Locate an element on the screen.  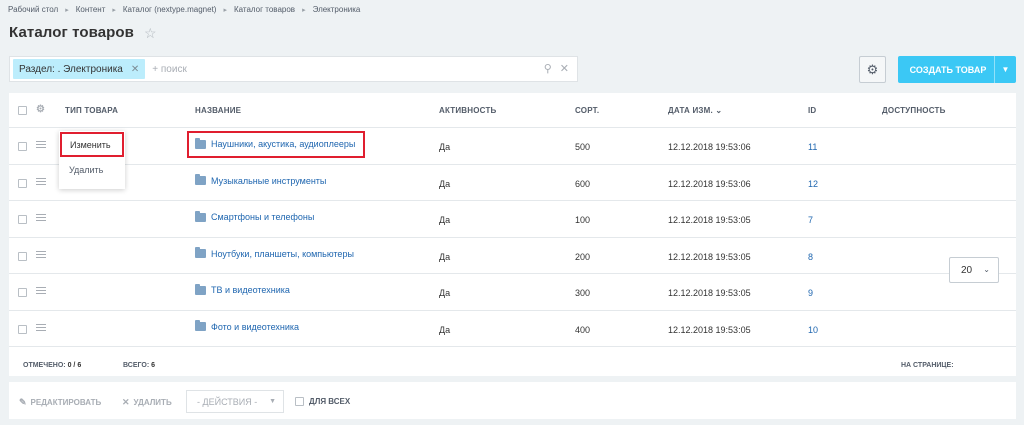
row-sort: 300 is located at coordinates (583, 293).